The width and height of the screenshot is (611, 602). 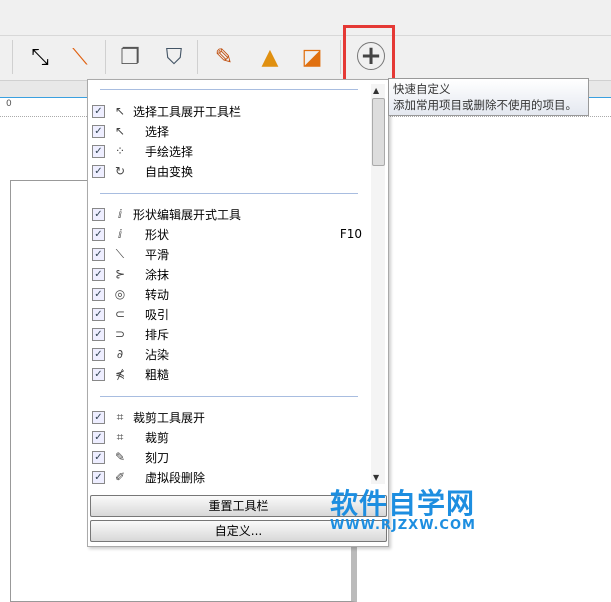 What do you see at coordinates (157, 457) in the screenshot?
I see `menu-item-label: 刻刀` at bounding box center [157, 457].